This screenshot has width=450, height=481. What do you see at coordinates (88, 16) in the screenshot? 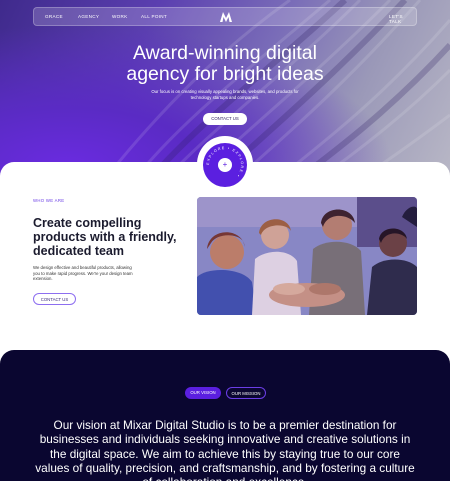
I see `nav-item-agency: Agency` at bounding box center [88, 16].